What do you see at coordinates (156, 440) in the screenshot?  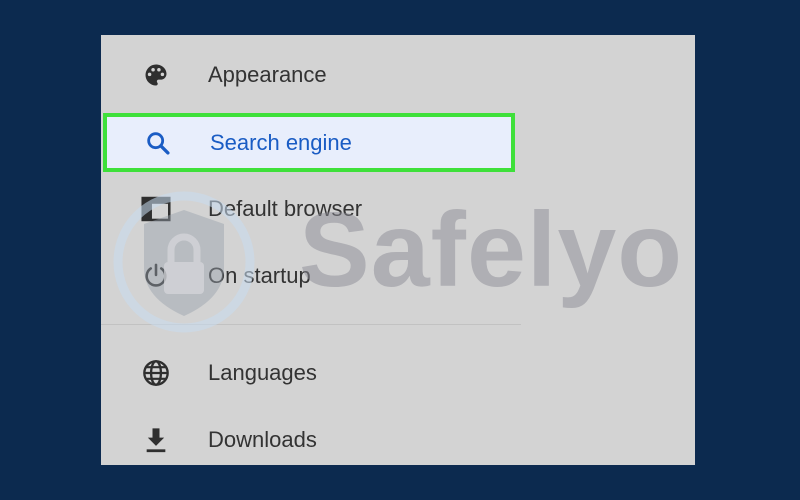 I see `download-icon` at bounding box center [156, 440].